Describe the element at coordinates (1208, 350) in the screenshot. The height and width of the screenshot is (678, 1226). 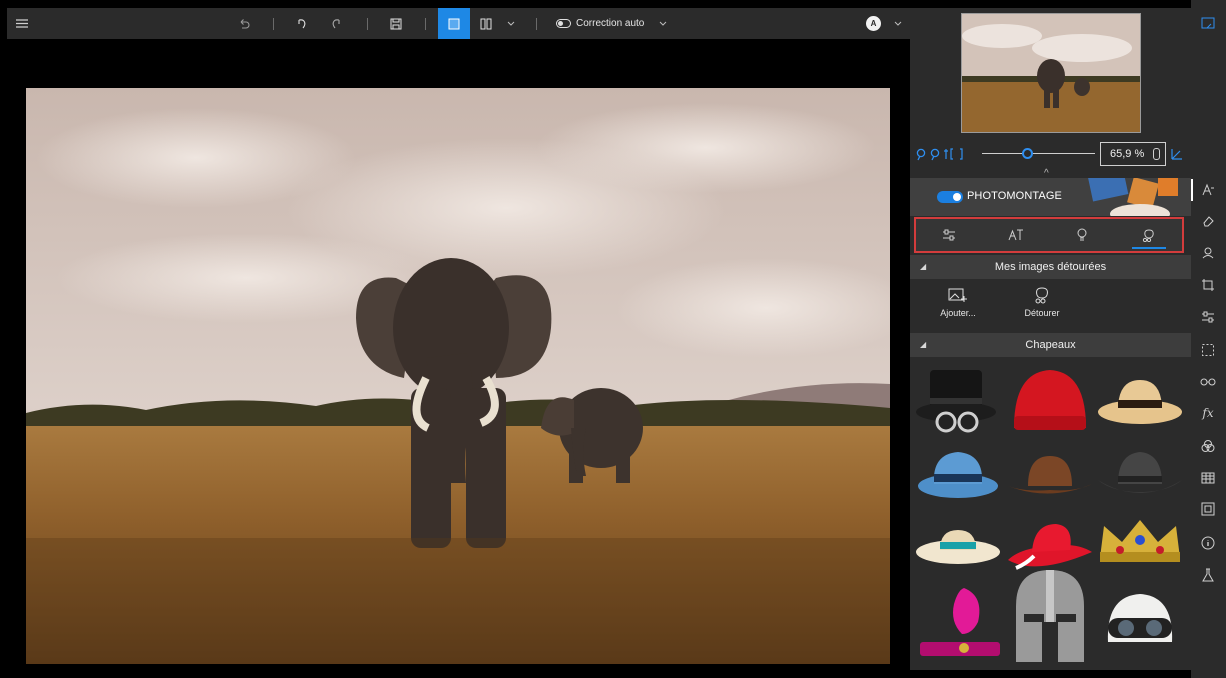
I see `selection-icon` at that location.